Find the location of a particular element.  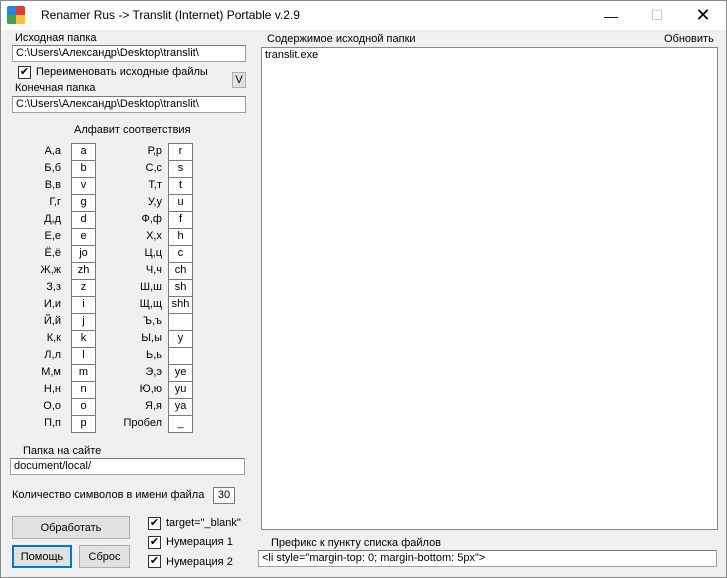

numbering1-checkbox: ✔ is located at coordinates (154, 542).